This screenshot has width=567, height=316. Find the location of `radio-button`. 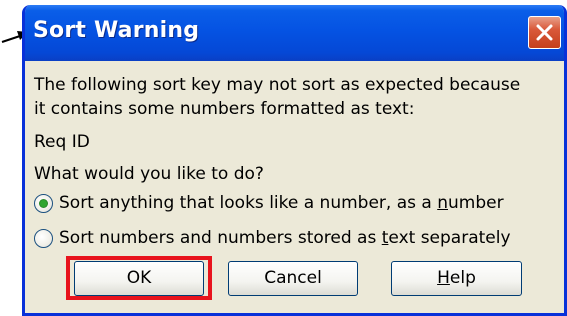

radio-button is located at coordinates (43, 238).